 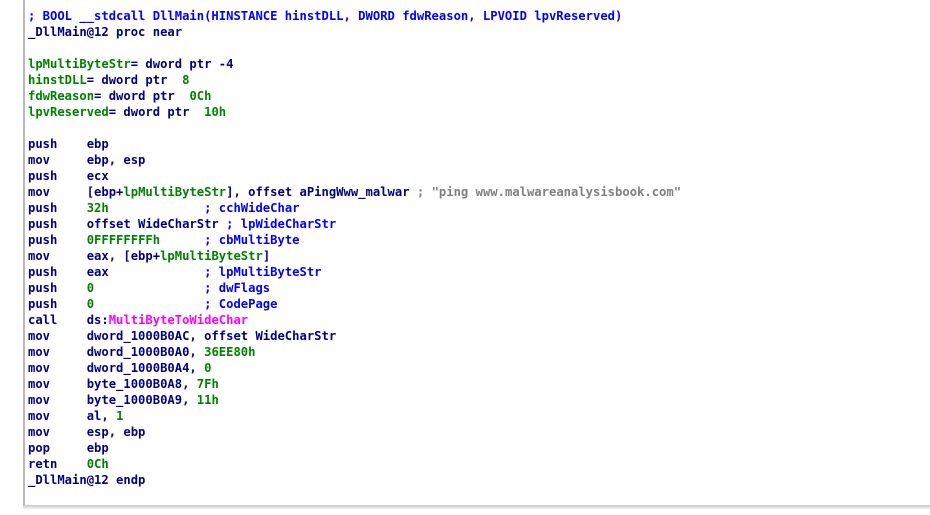 I want to click on code-line: lpMultiByteStr= dword ptr -4, so click(x=354, y=64).